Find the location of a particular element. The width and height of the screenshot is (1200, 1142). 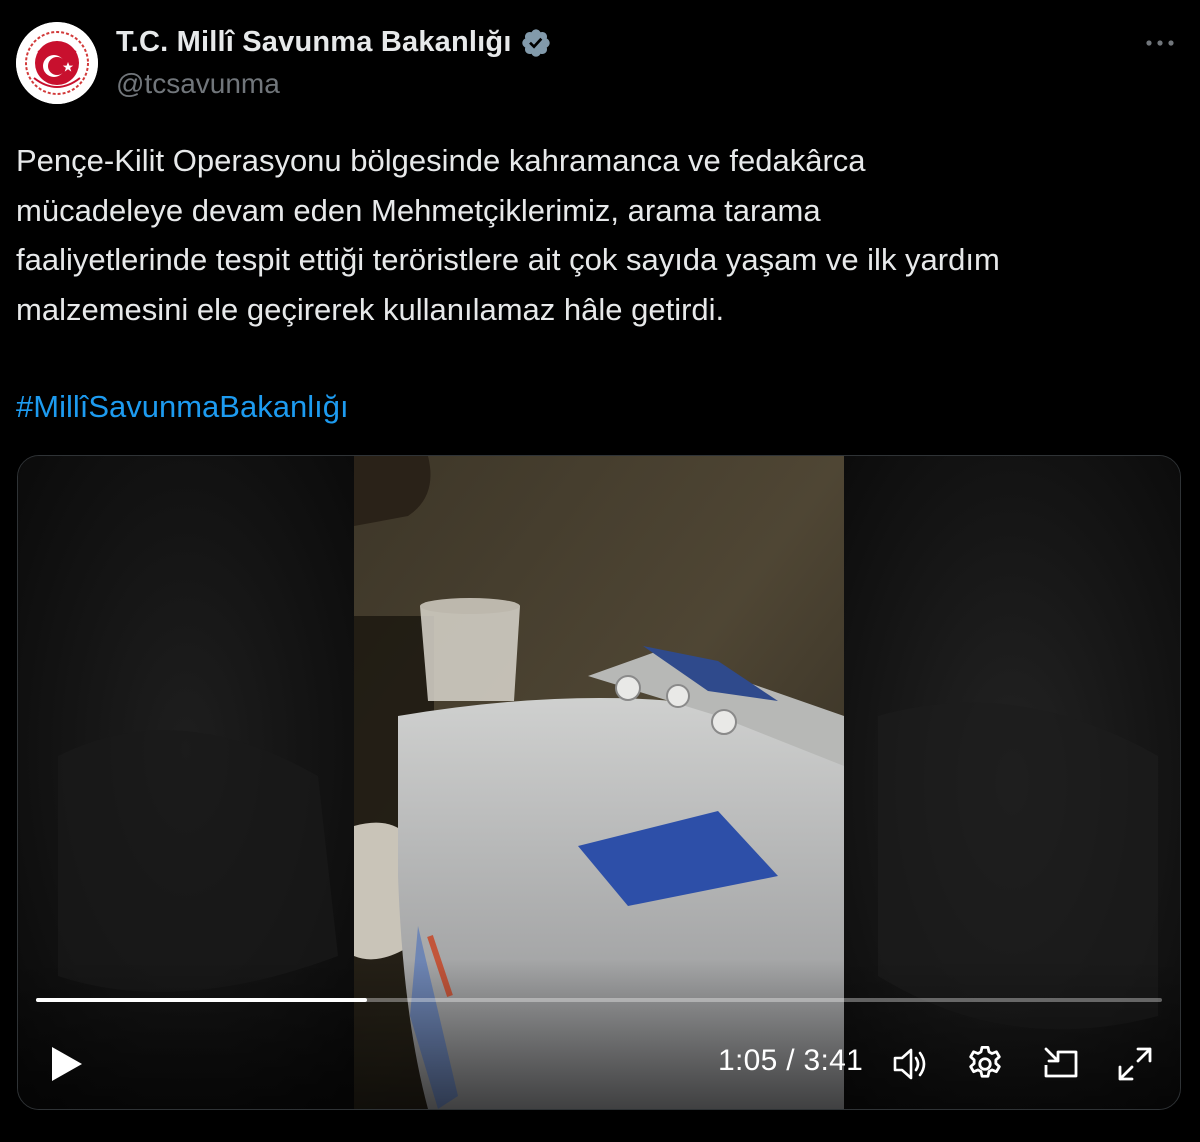

display-name: T.C. Millî Savunma Bakanlığı is located at coordinates (314, 42).